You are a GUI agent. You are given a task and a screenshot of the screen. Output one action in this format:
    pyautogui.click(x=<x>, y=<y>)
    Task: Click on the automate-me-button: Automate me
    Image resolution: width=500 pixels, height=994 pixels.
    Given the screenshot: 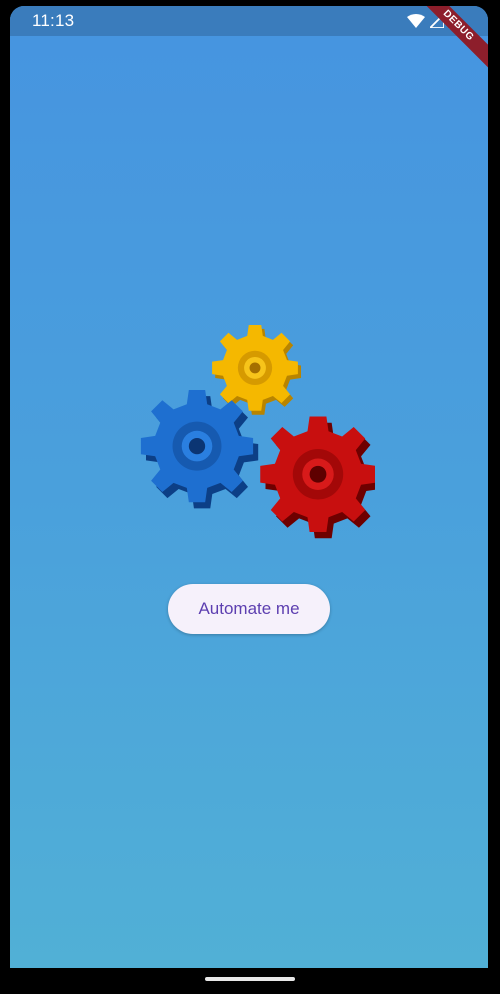 What is the action you would take?
    pyautogui.click(x=249, y=609)
    